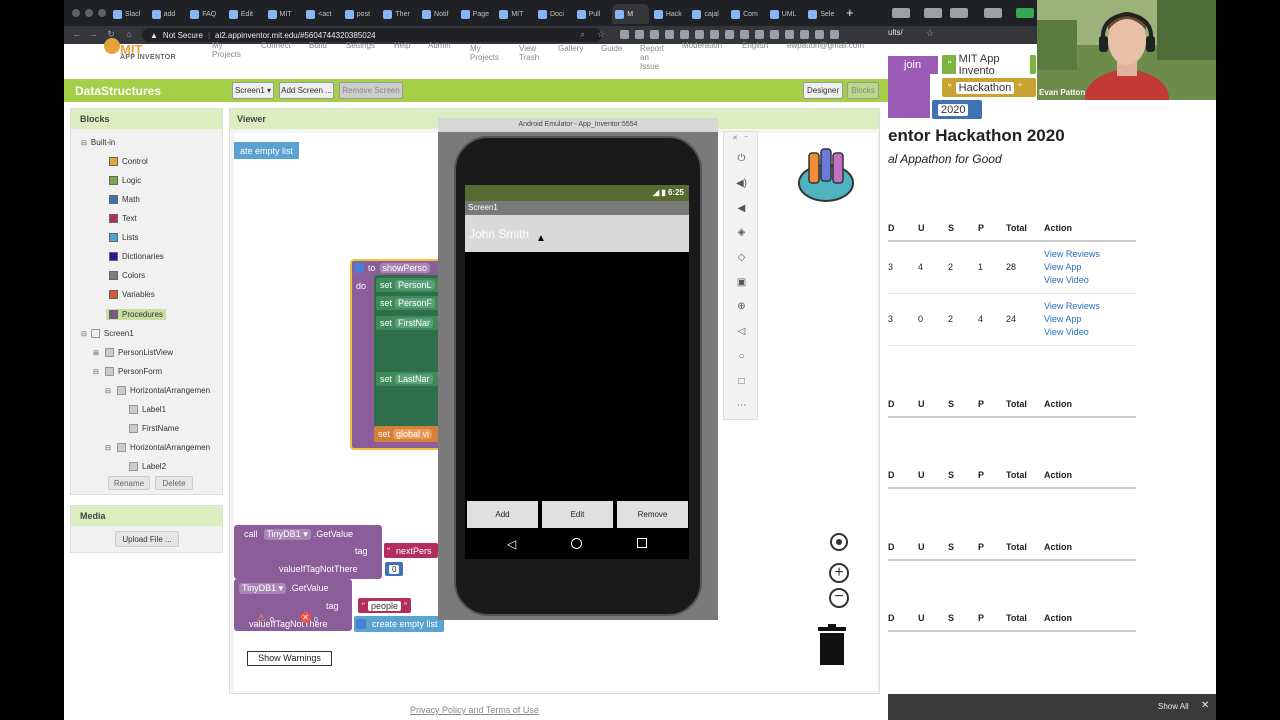 The width and height of the screenshot is (1280, 720). Describe the element at coordinates (592, 14) in the screenshot. I see `browser-tab: Pull` at that location.